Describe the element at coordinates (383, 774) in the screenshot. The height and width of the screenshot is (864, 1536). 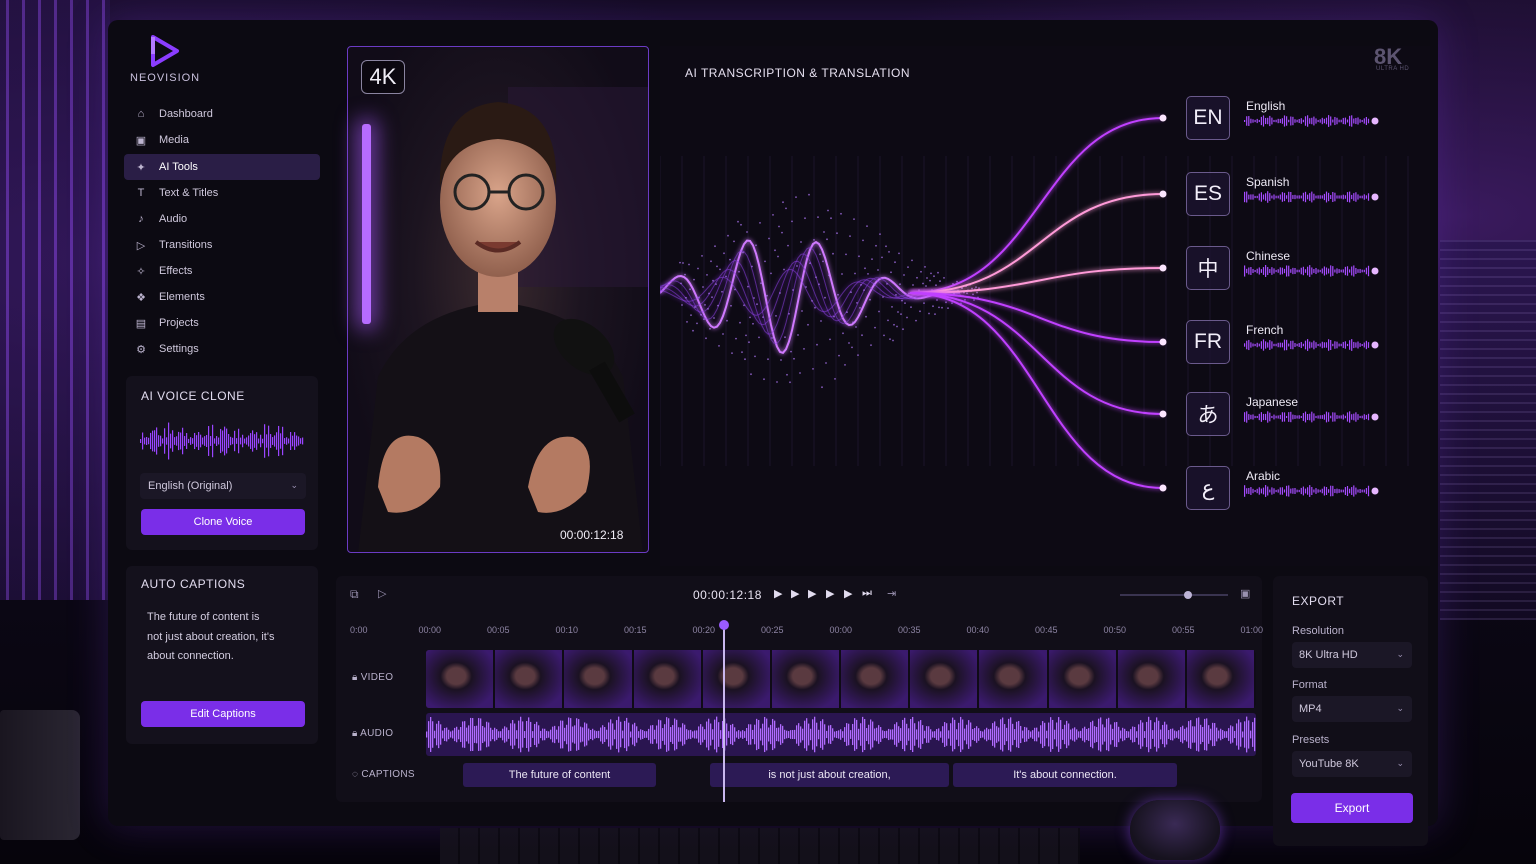
I see `captions-track-label: ◌ CAPTIONS` at that location.